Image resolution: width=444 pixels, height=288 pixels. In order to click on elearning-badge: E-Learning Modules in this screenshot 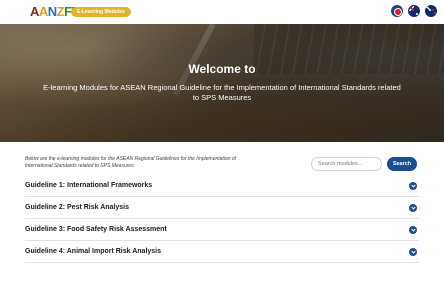, I will do `click(101, 12)`.